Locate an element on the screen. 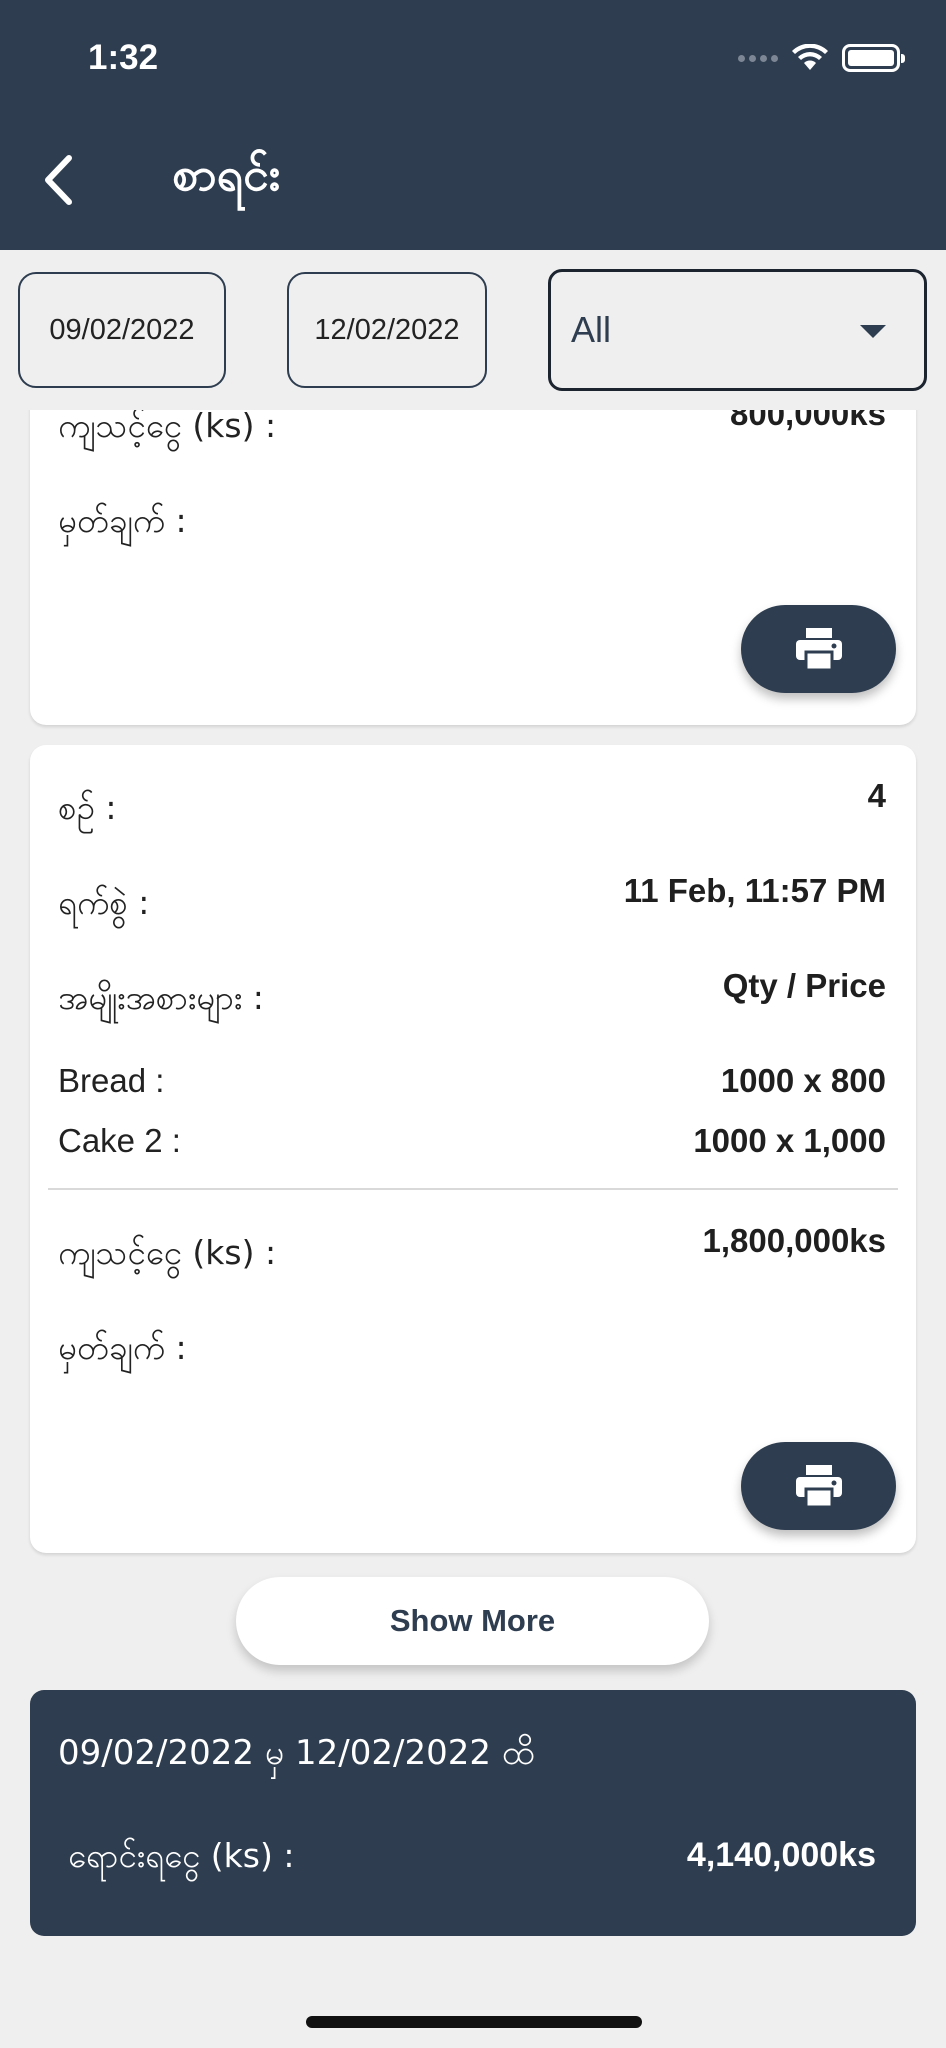 The width and height of the screenshot is (946, 2048). date-label: ရက်စွဲ : is located at coordinates (104, 902).